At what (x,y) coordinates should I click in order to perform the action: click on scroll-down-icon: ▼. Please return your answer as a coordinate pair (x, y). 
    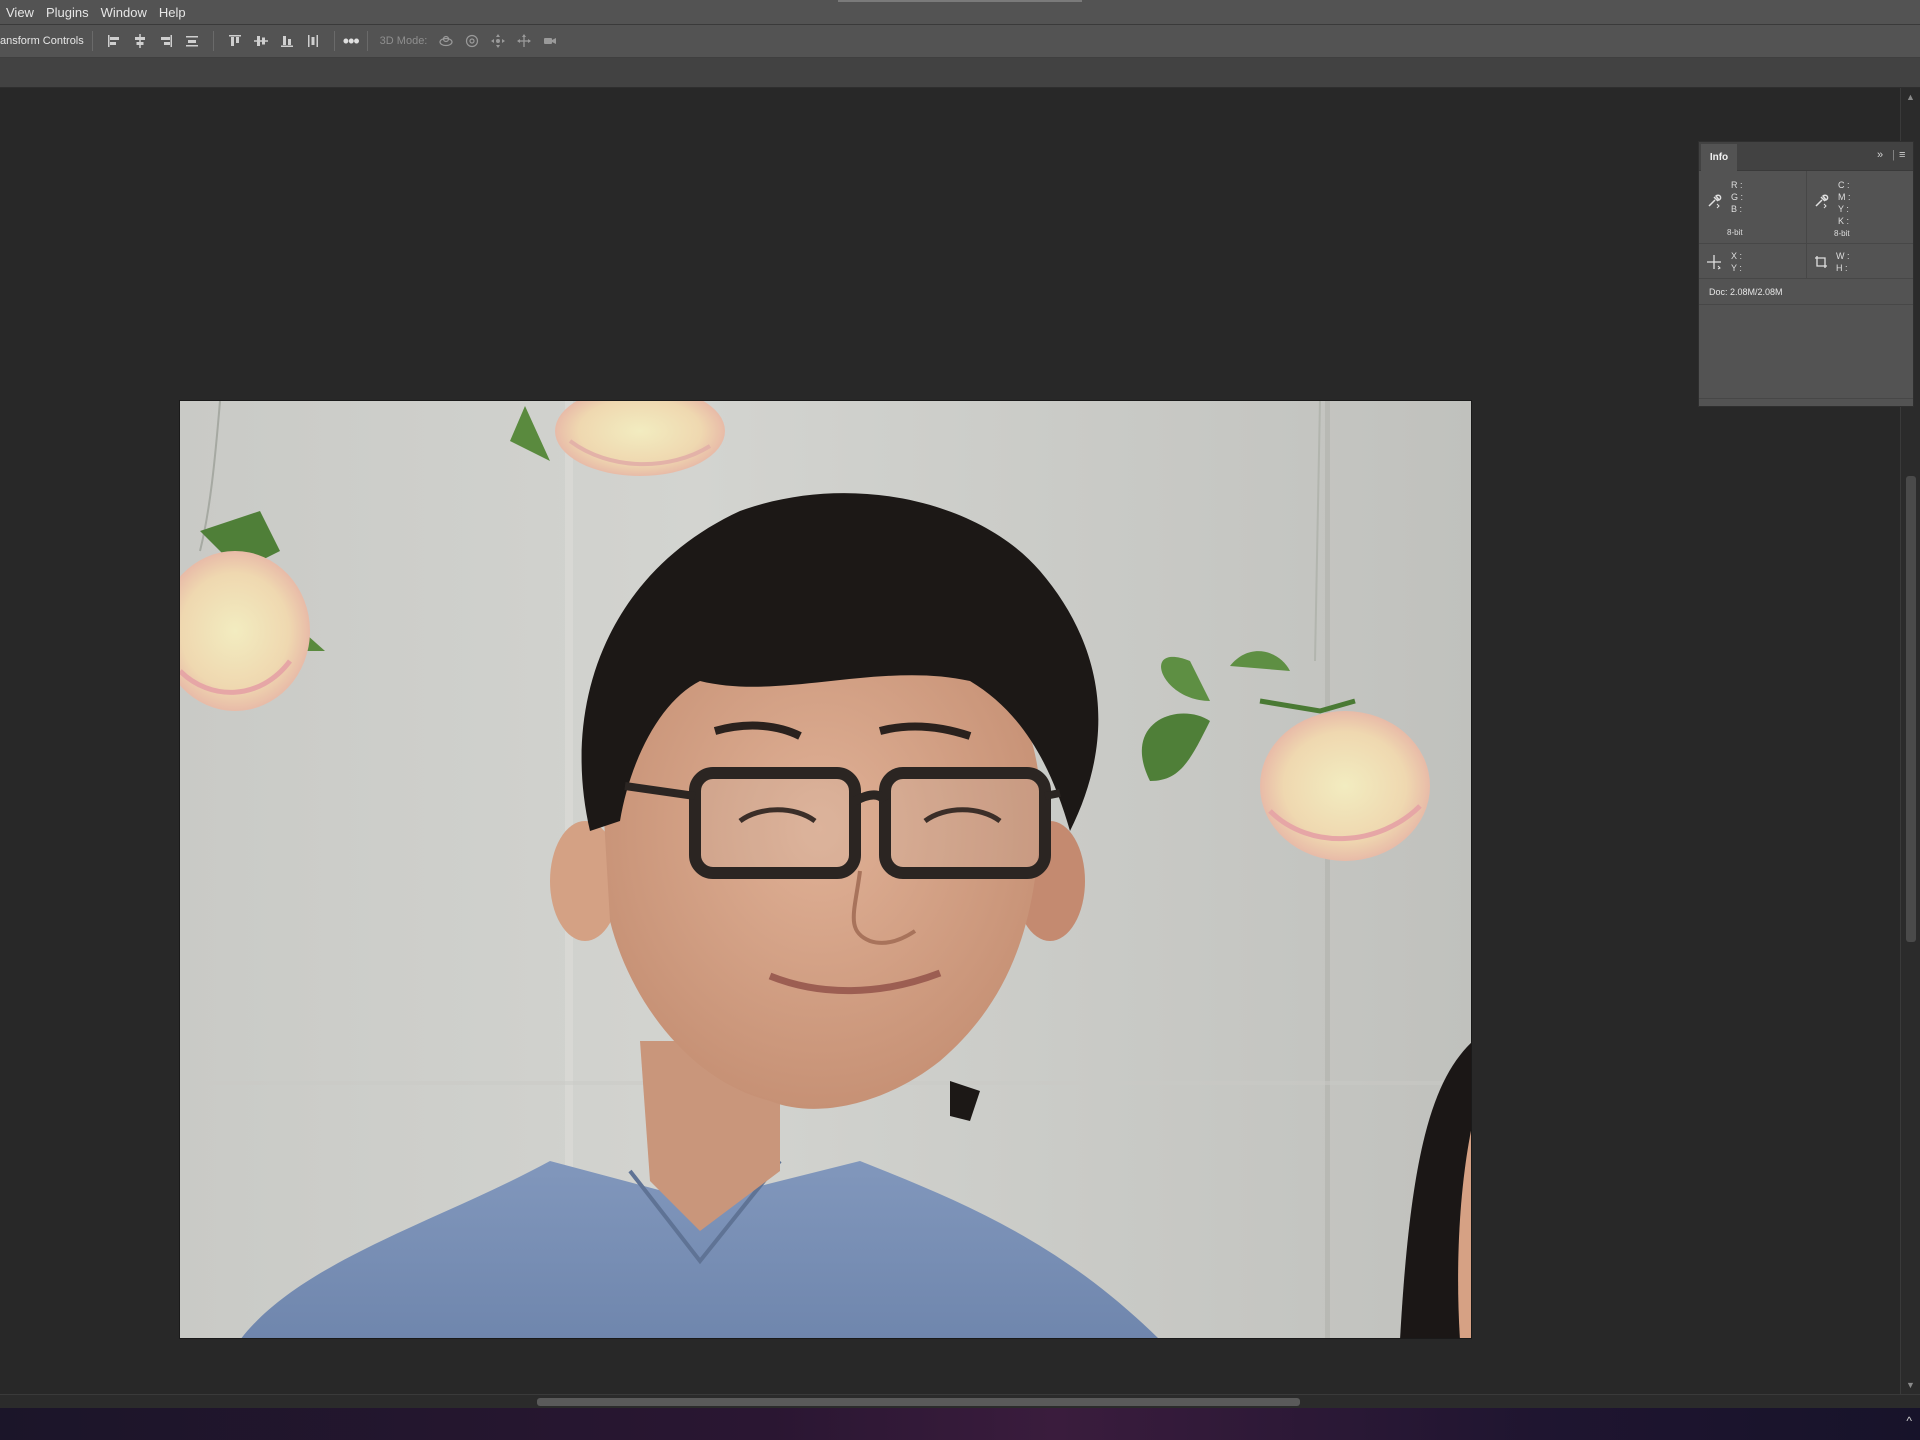
    Looking at the image, I should click on (1910, 1385).